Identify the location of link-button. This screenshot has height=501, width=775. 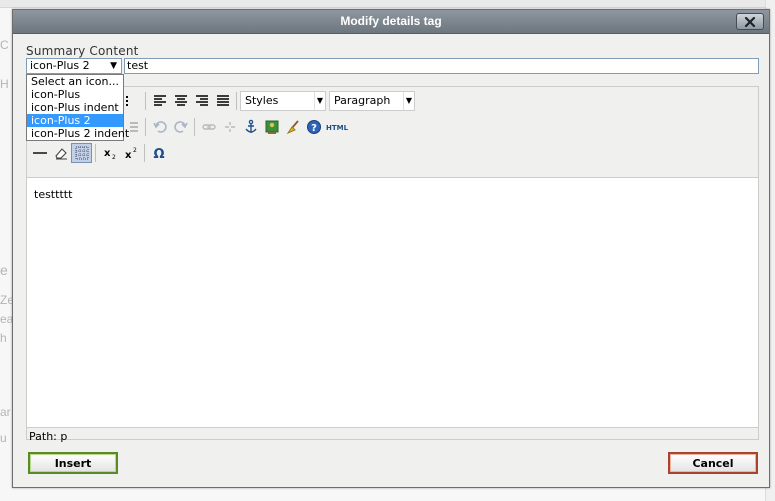
(208, 127).